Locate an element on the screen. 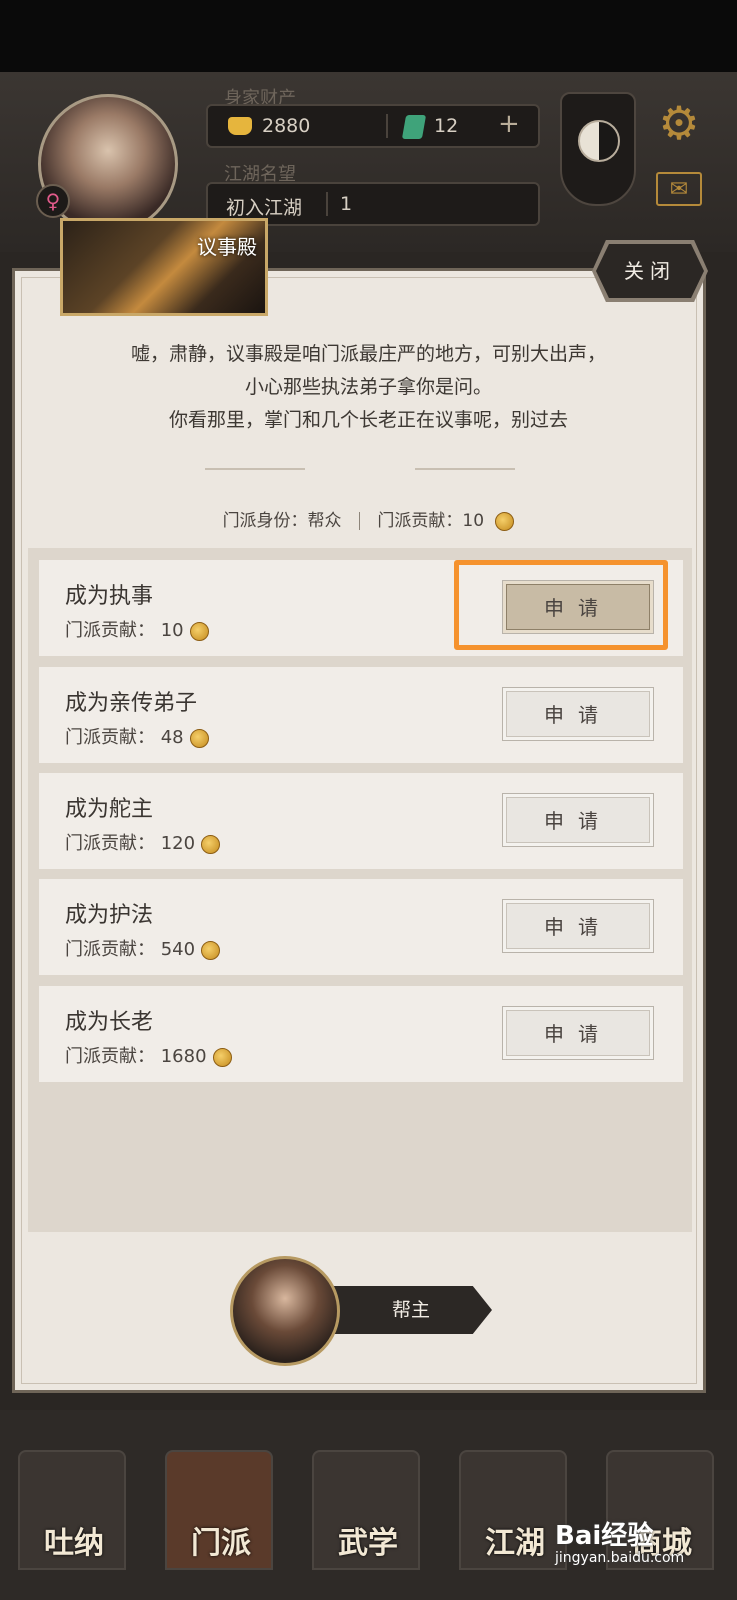 The image size is (737, 1600). sect-status: 门派身份：帮众 门派贡献：10 is located at coordinates (368, 518).